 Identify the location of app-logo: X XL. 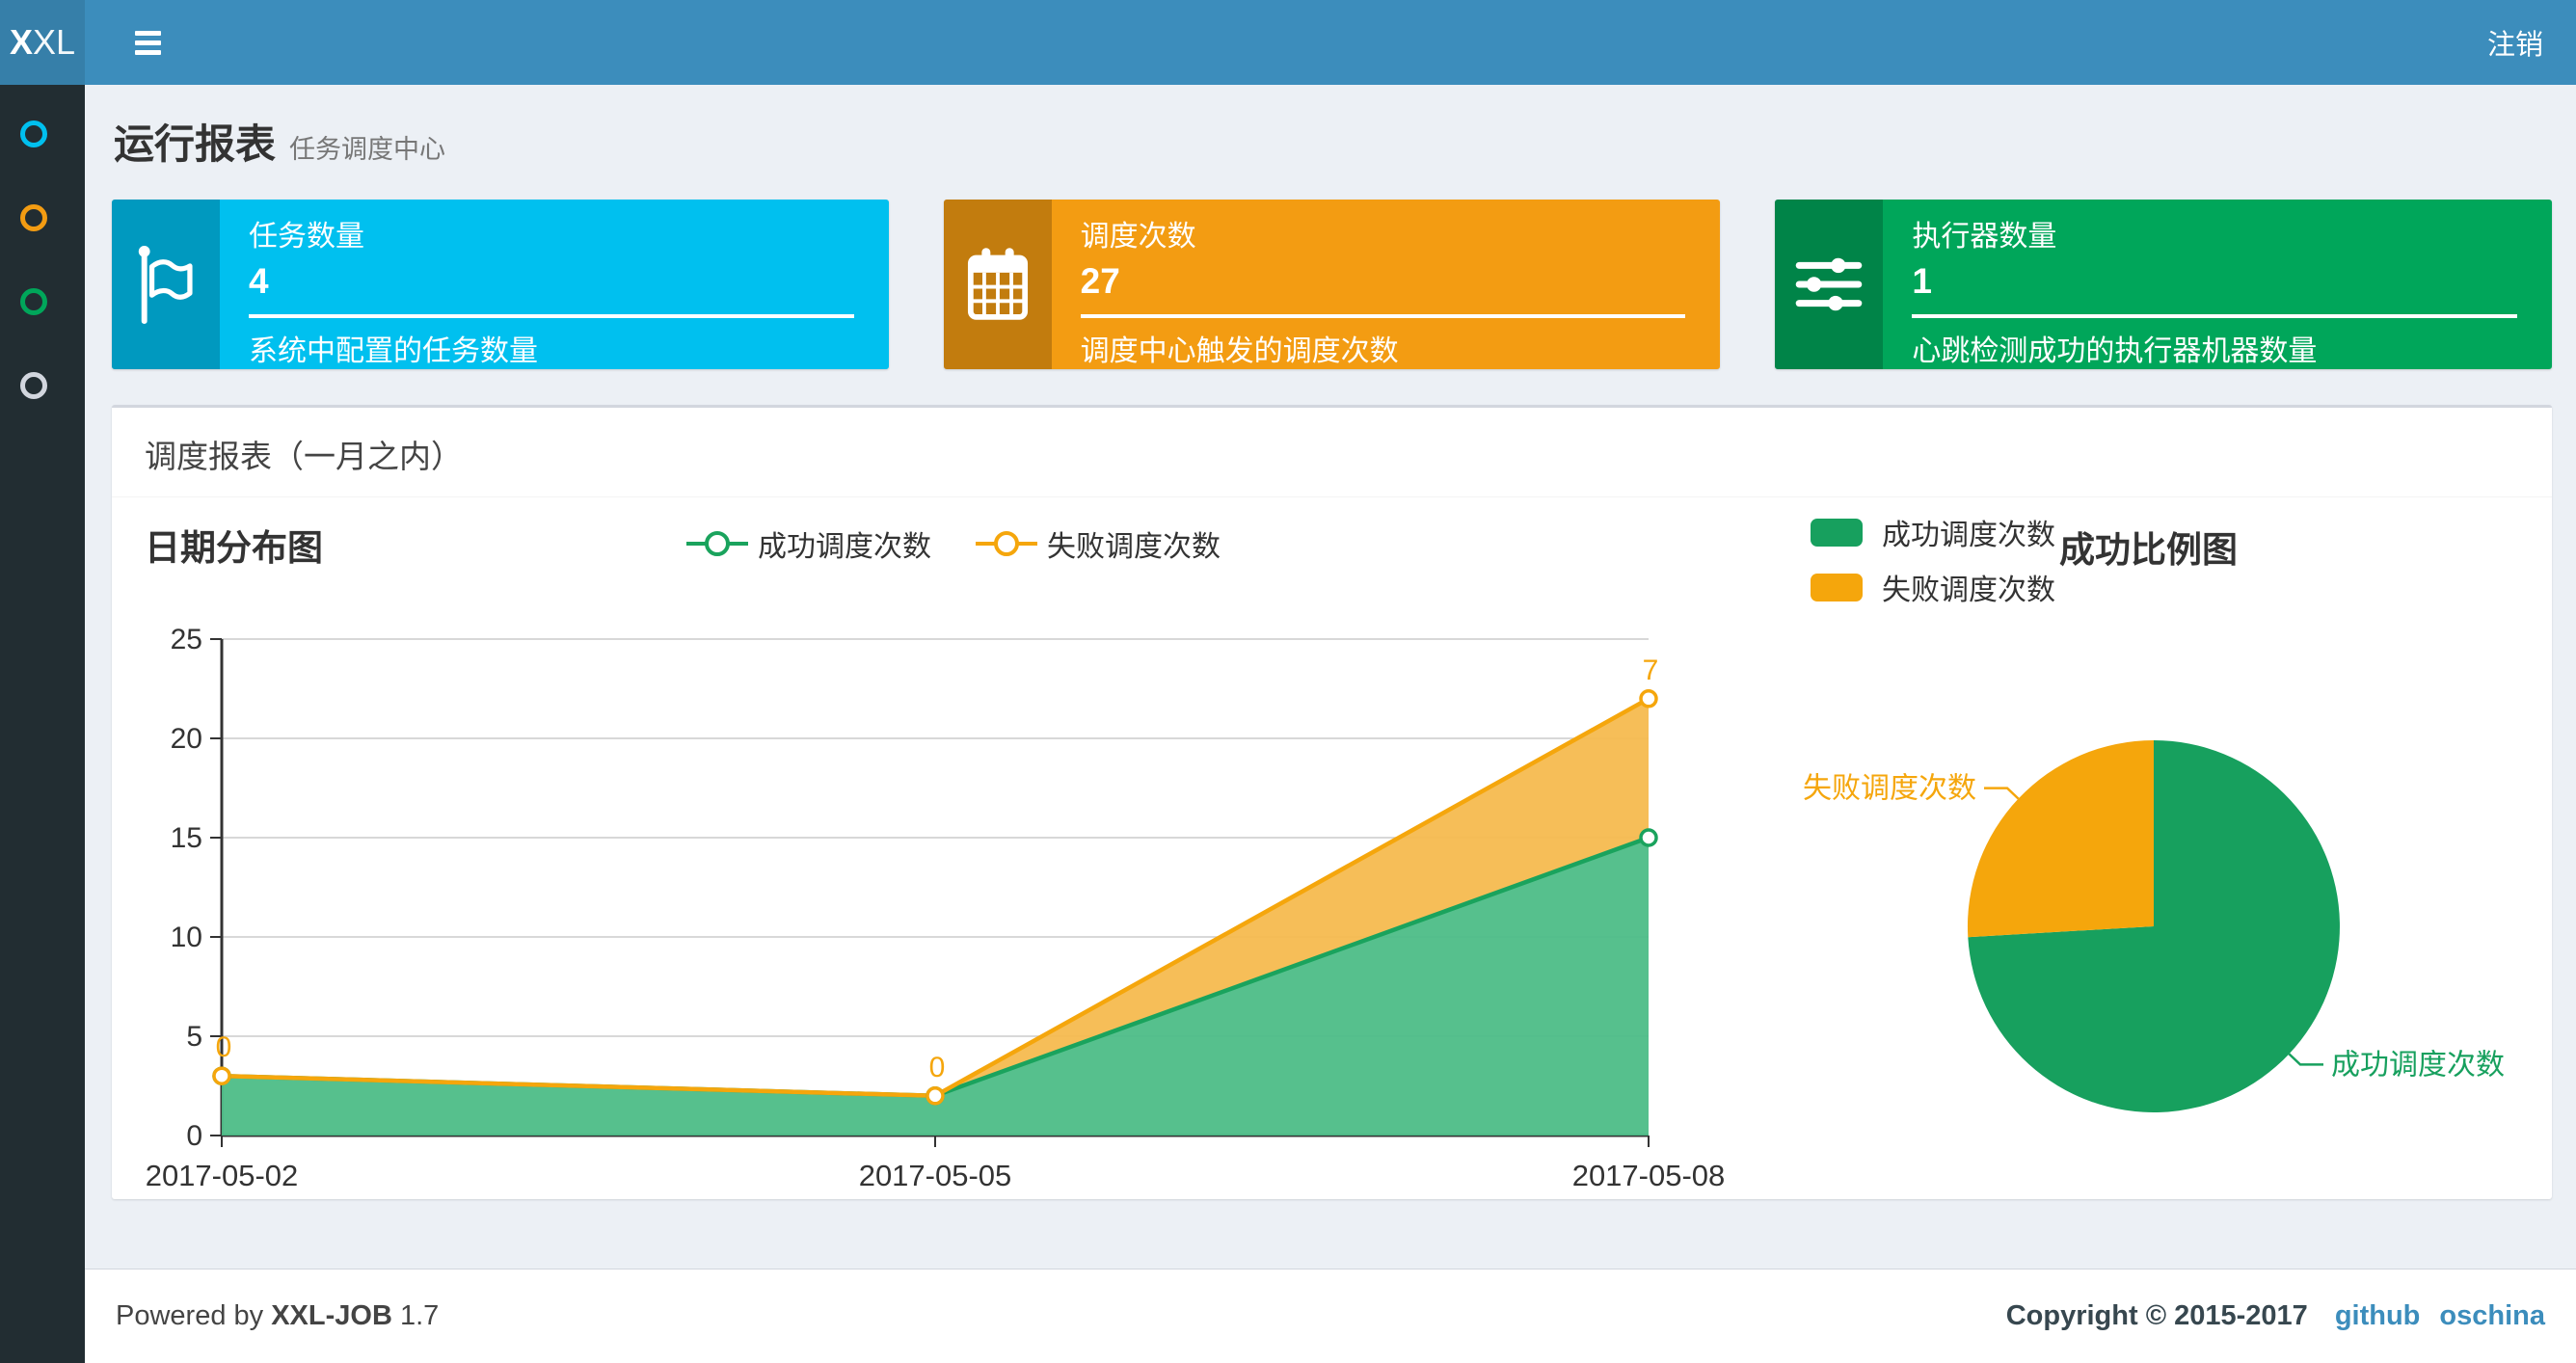
(42, 42).